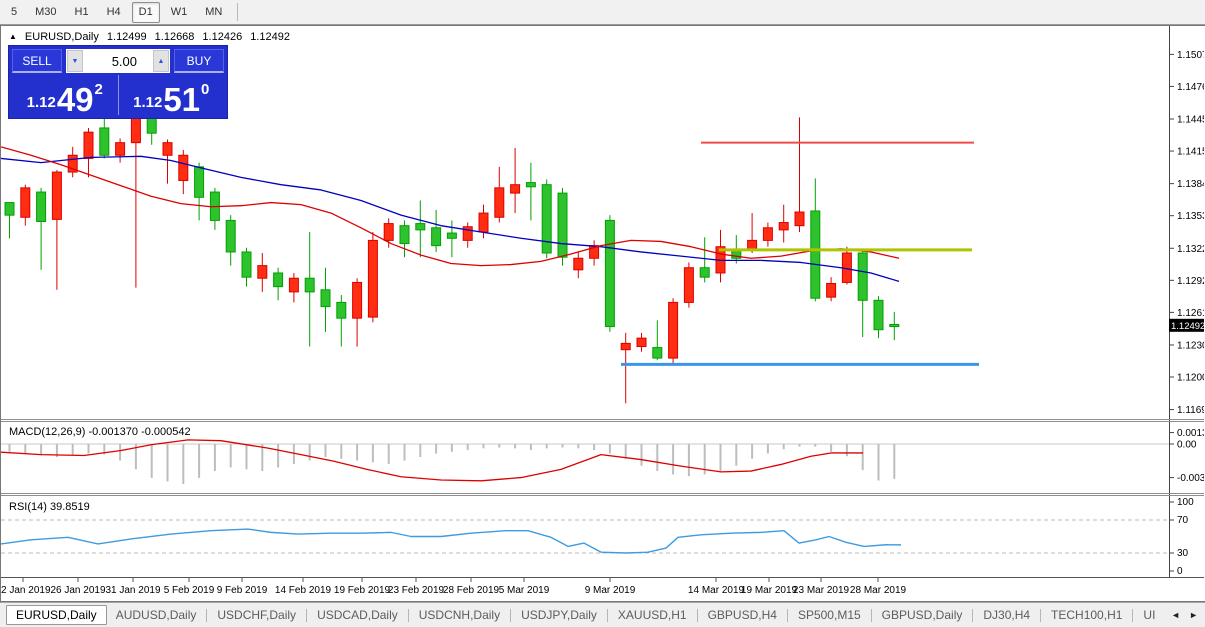  I want to click on macd-signal-line, so click(432, 460).